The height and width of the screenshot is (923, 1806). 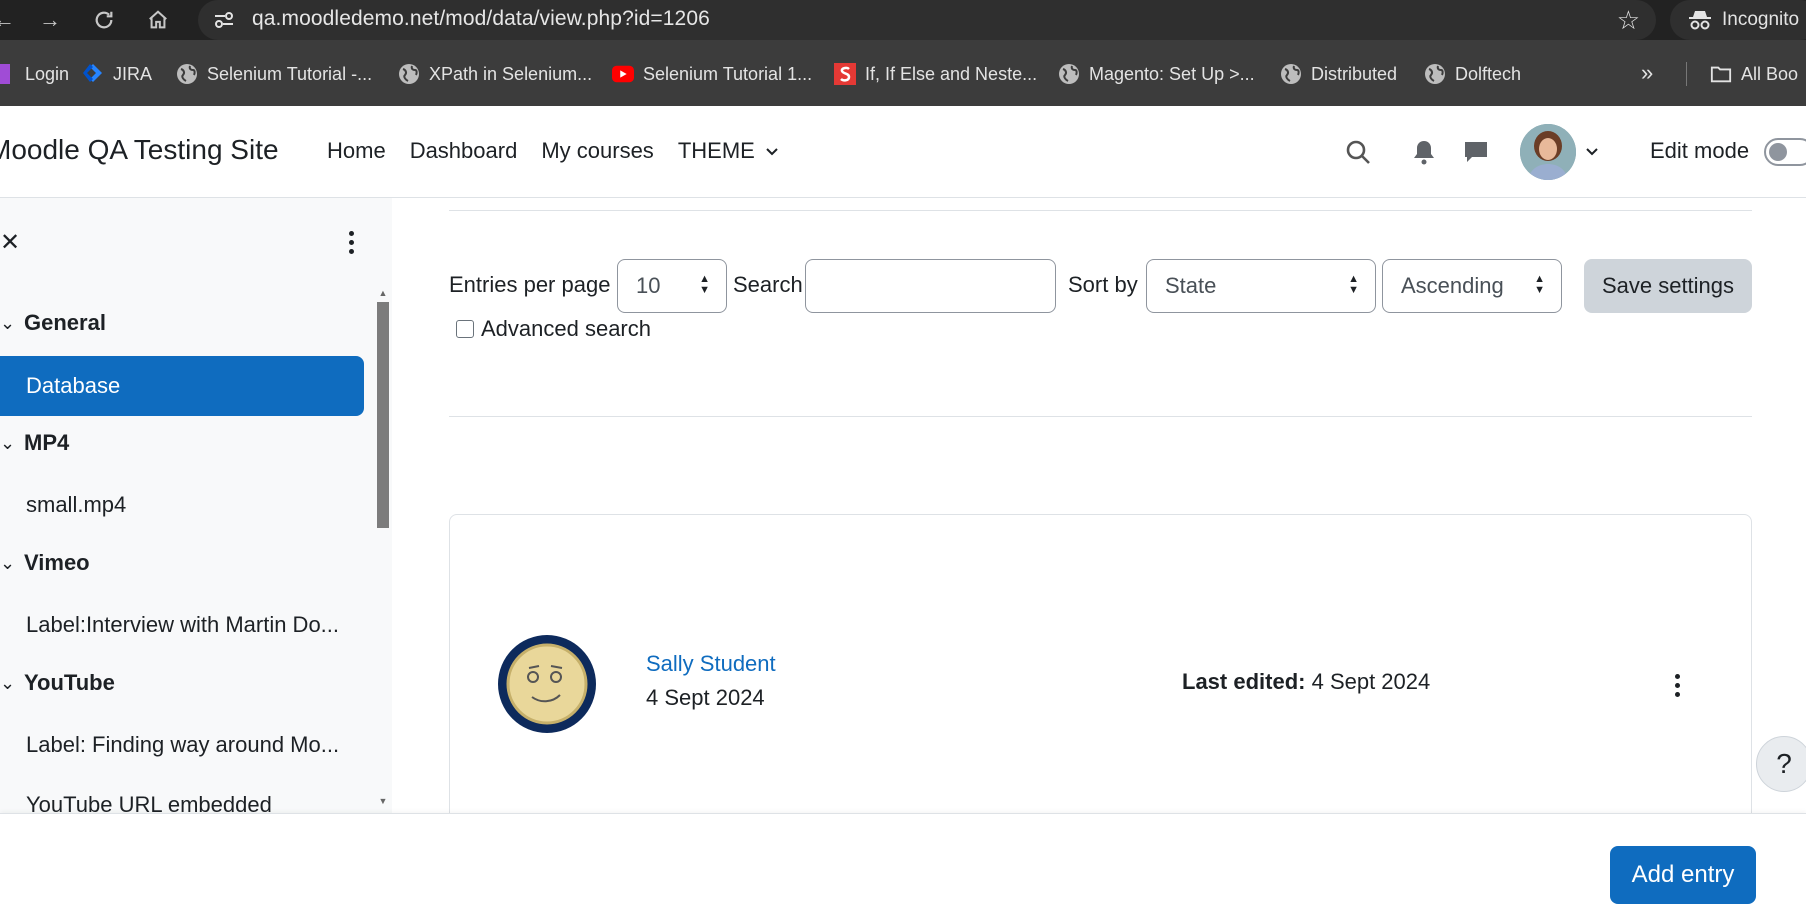 What do you see at coordinates (530, 284) in the screenshot?
I see `entries-per-page-label: Entries per page` at bounding box center [530, 284].